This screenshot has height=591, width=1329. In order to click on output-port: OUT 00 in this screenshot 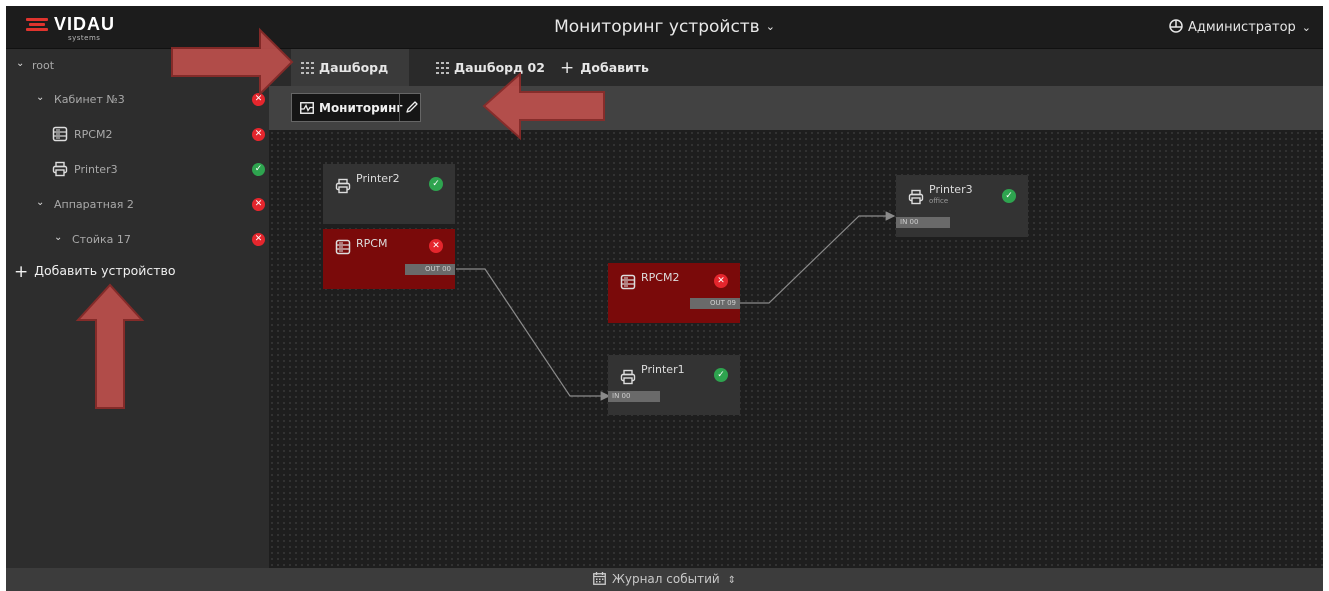, I will do `click(430, 269)`.